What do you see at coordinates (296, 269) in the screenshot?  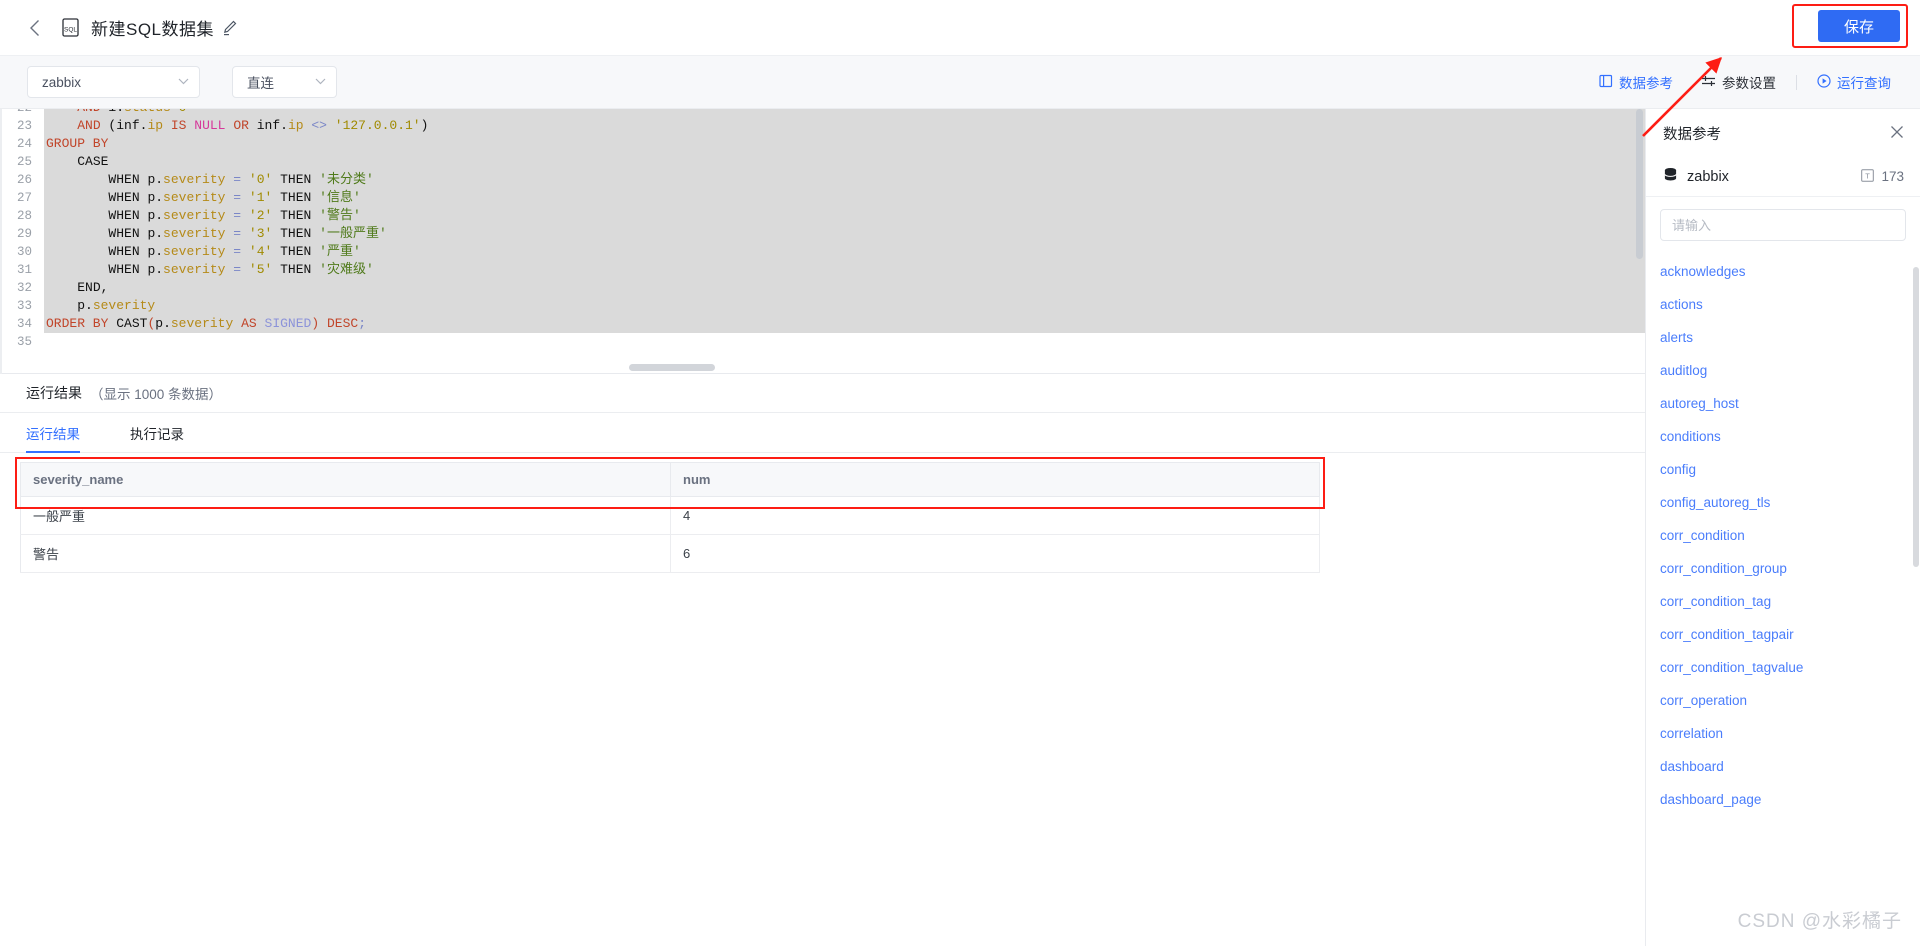 I see `code-token: THEN` at bounding box center [296, 269].